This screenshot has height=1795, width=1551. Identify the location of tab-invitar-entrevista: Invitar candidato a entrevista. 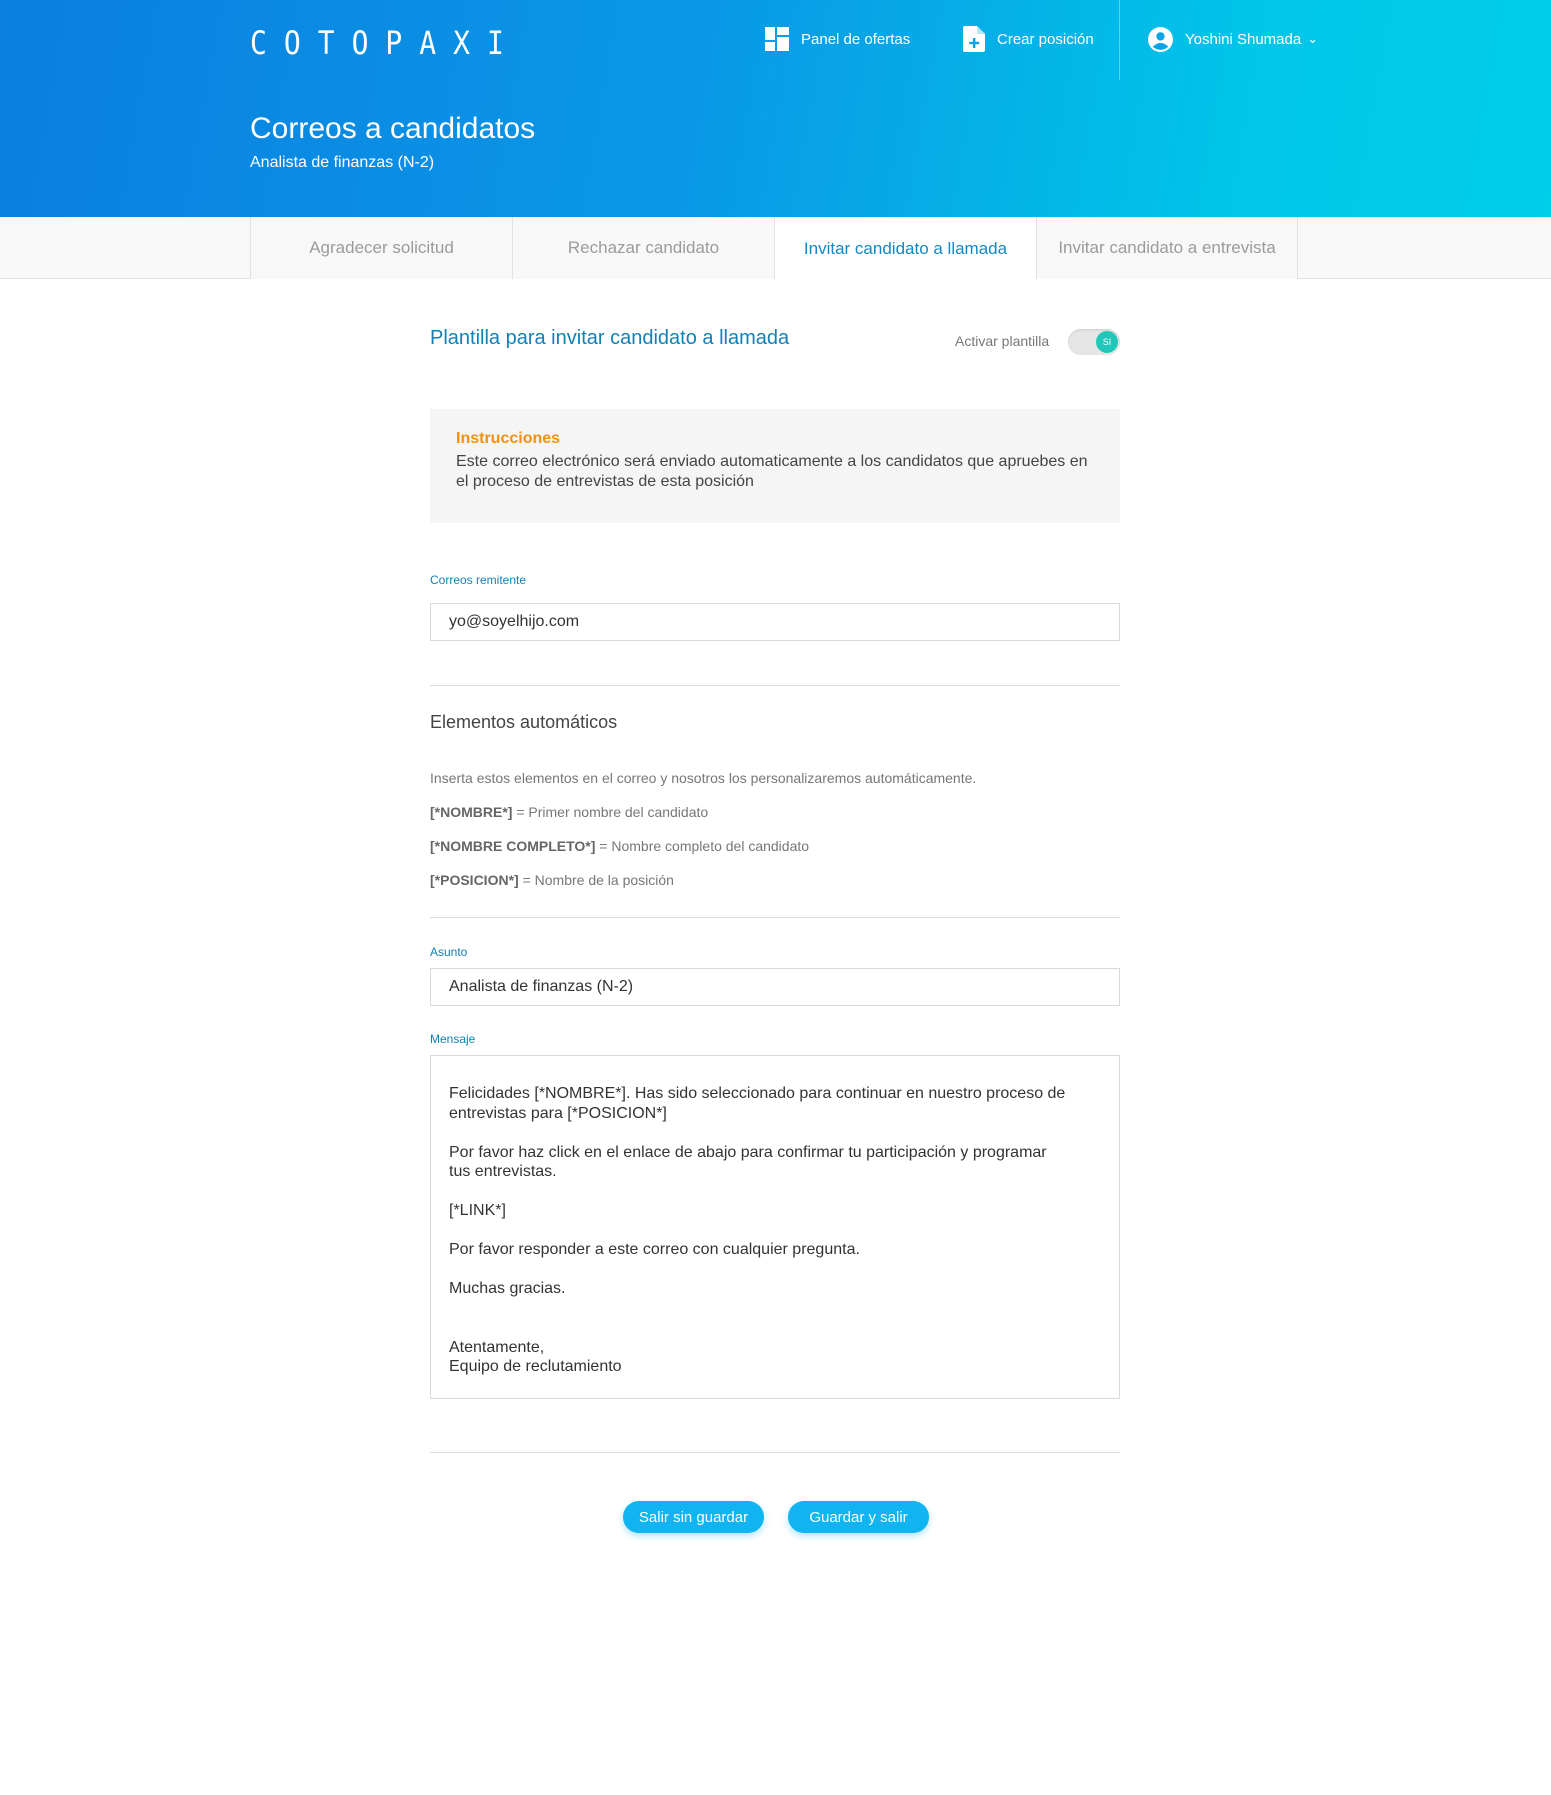
(1167, 248).